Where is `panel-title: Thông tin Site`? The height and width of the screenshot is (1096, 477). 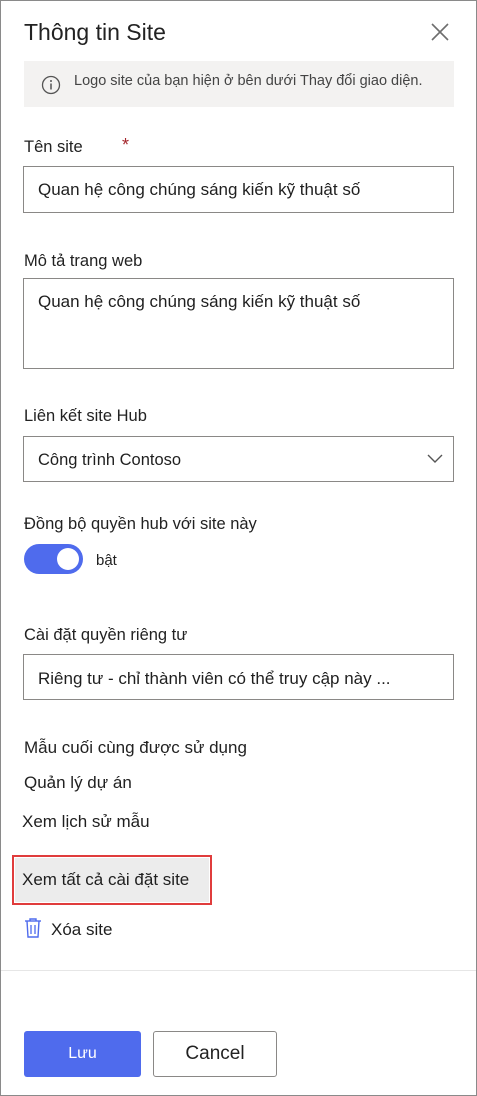 panel-title: Thông tin Site is located at coordinates (95, 32).